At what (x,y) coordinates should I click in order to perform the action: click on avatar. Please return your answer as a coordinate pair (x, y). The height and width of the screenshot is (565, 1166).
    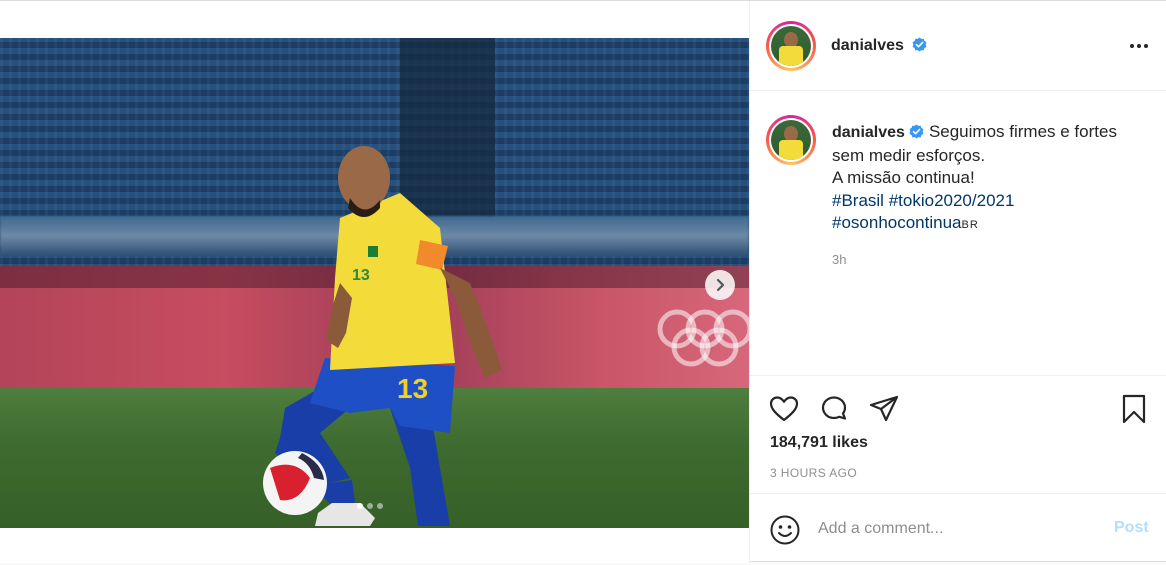
    Looking at the image, I should click on (791, 46).